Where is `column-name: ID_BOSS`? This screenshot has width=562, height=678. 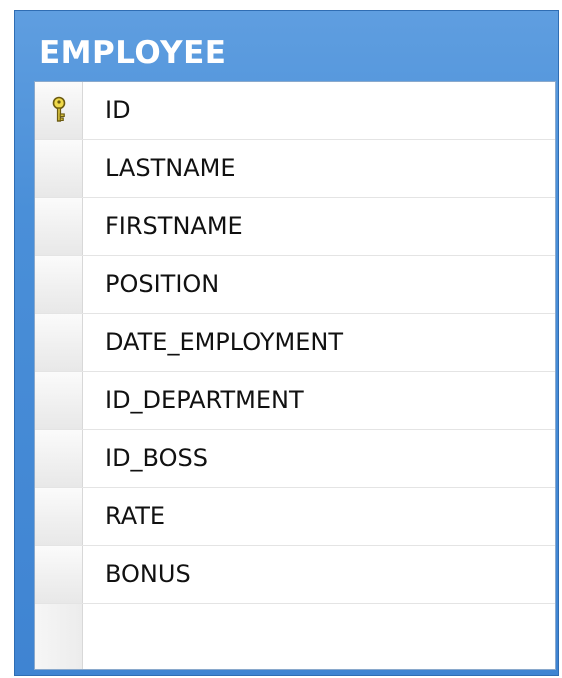 column-name: ID_BOSS is located at coordinates (156, 458).